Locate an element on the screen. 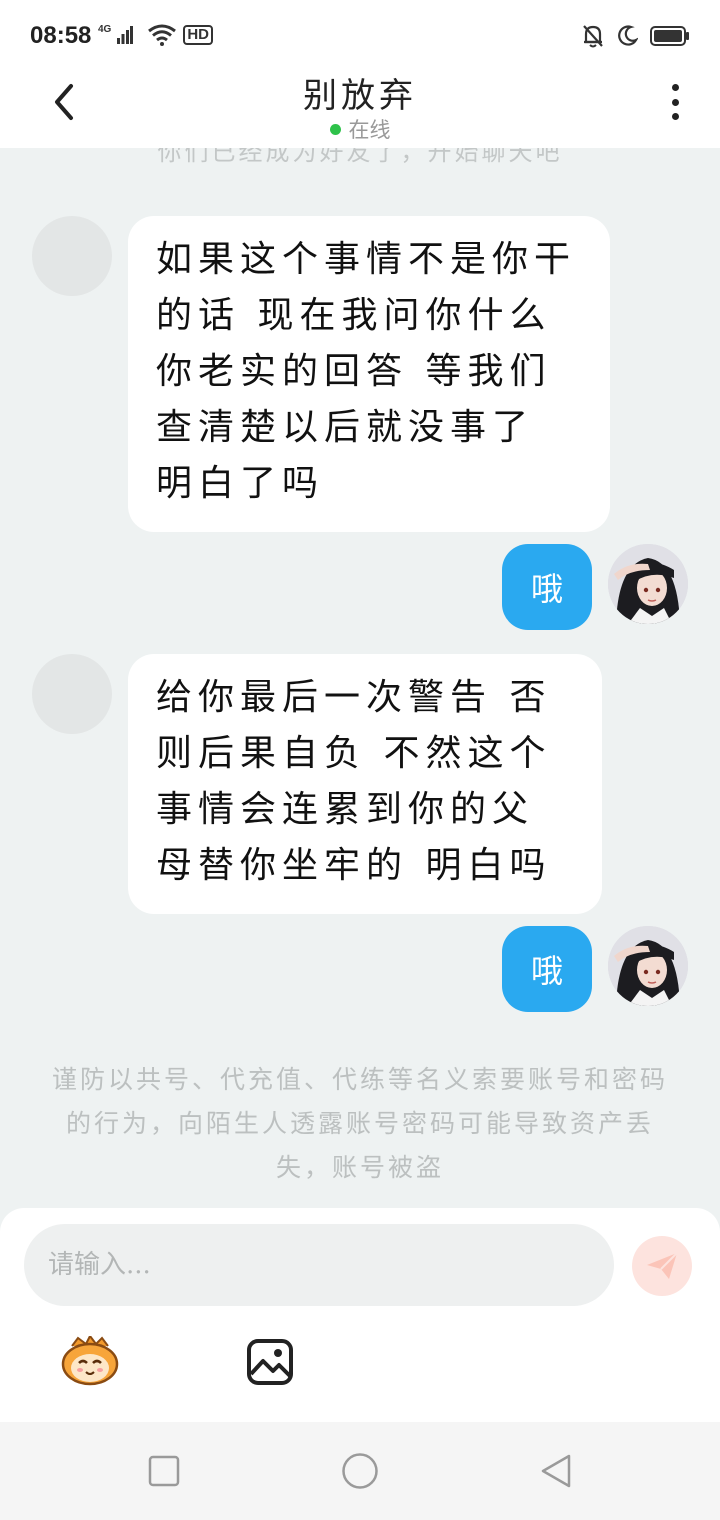 Image resolution: width=720 pixels, height=1520 pixels. network-type: 4G is located at coordinates (105, 29).